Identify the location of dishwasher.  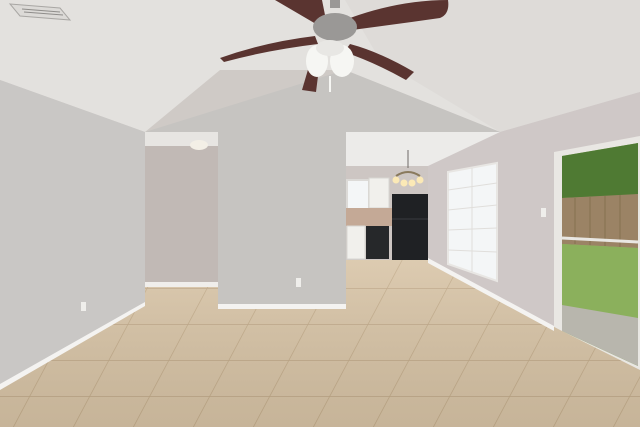
(377, 242).